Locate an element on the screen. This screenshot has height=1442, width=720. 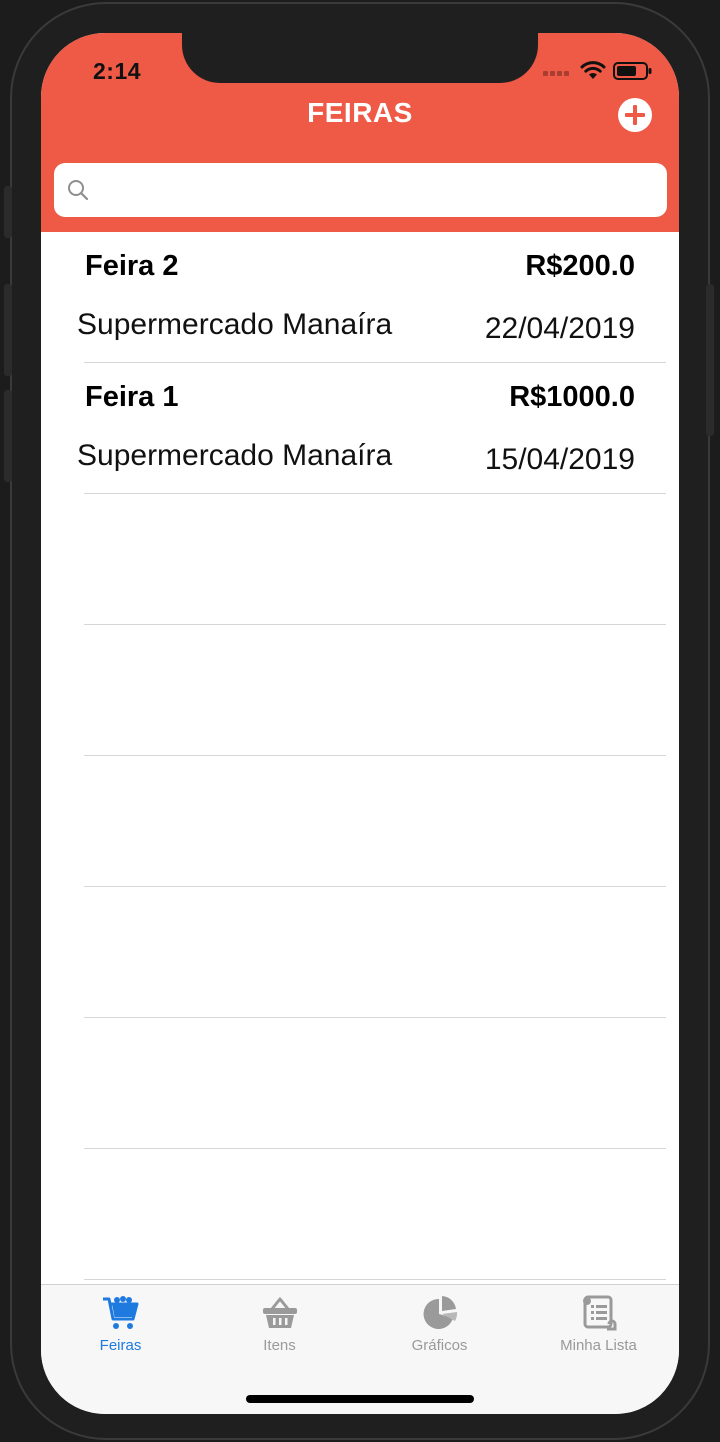
volume-up-button is located at coordinates (8, 330).